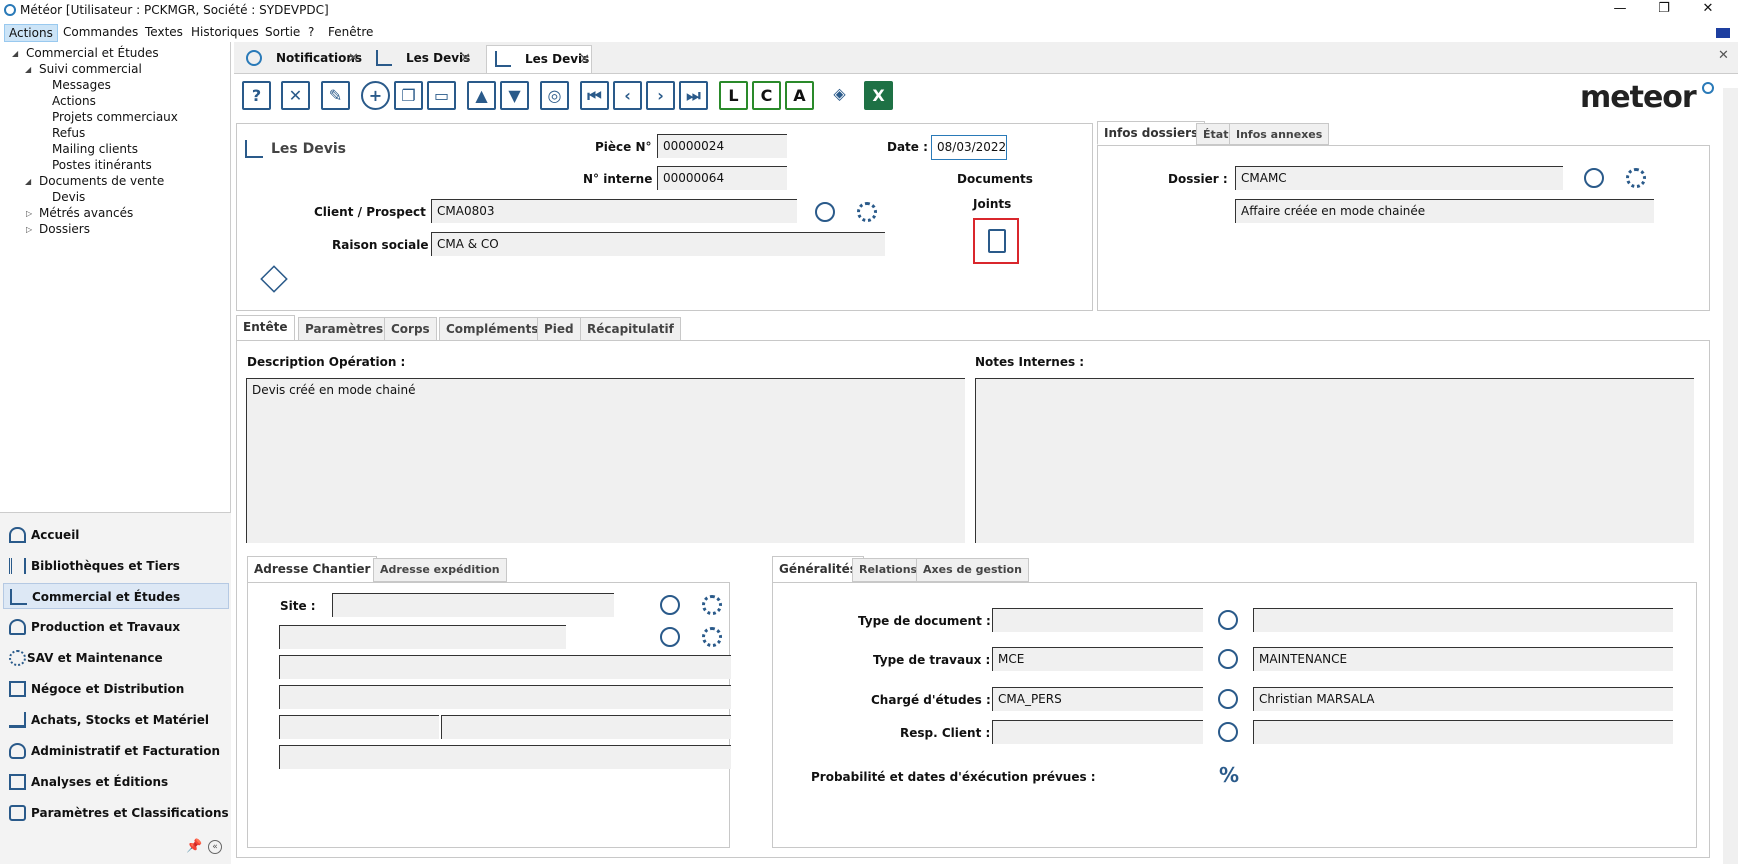 The image size is (1738, 864). What do you see at coordinates (116, 720) in the screenshot?
I see `nav-achats: Achats, Stocks et Matériel` at bounding box center [116, 720].